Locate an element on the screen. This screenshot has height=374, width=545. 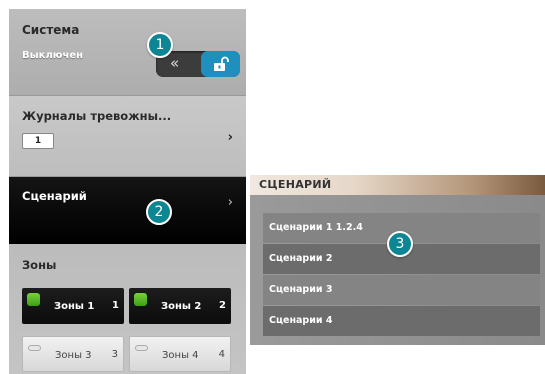
zone-label: Зоны 3 is located at coordinates (73, 355).